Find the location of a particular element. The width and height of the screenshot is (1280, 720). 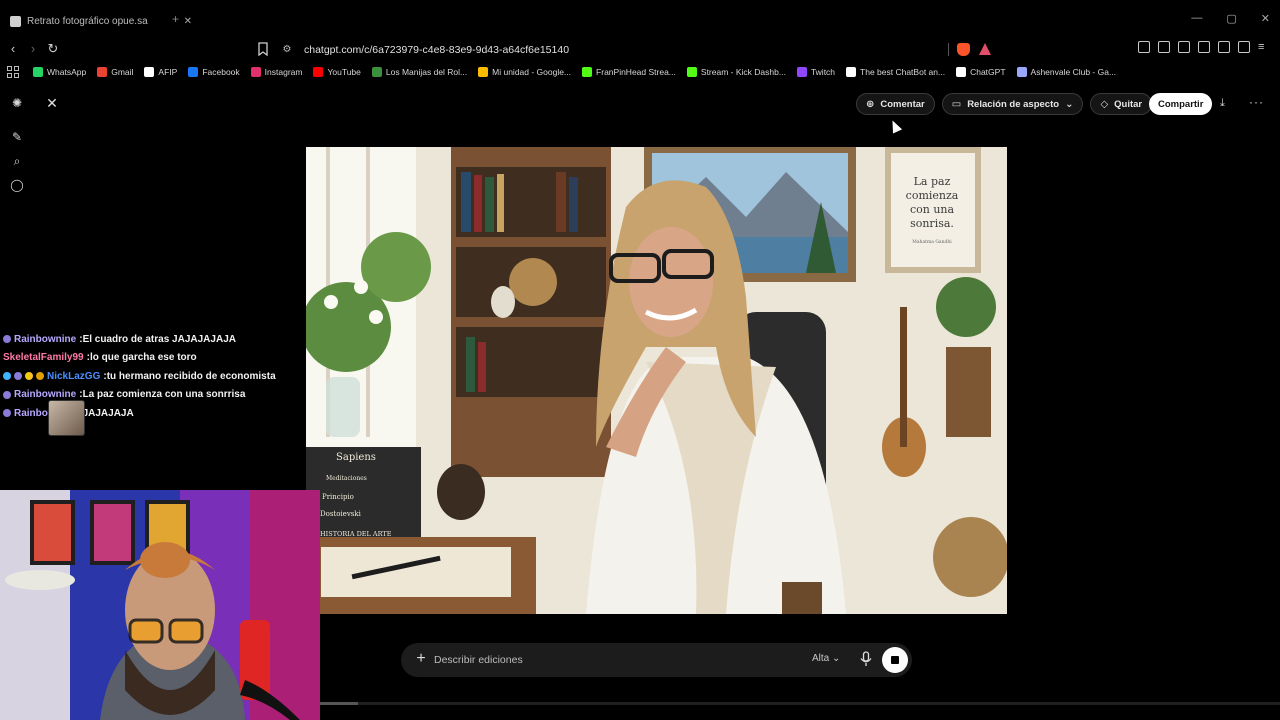

browser-tab: Retrato fotográfico opue.sa ✕ is located at coordinates (101, 21).